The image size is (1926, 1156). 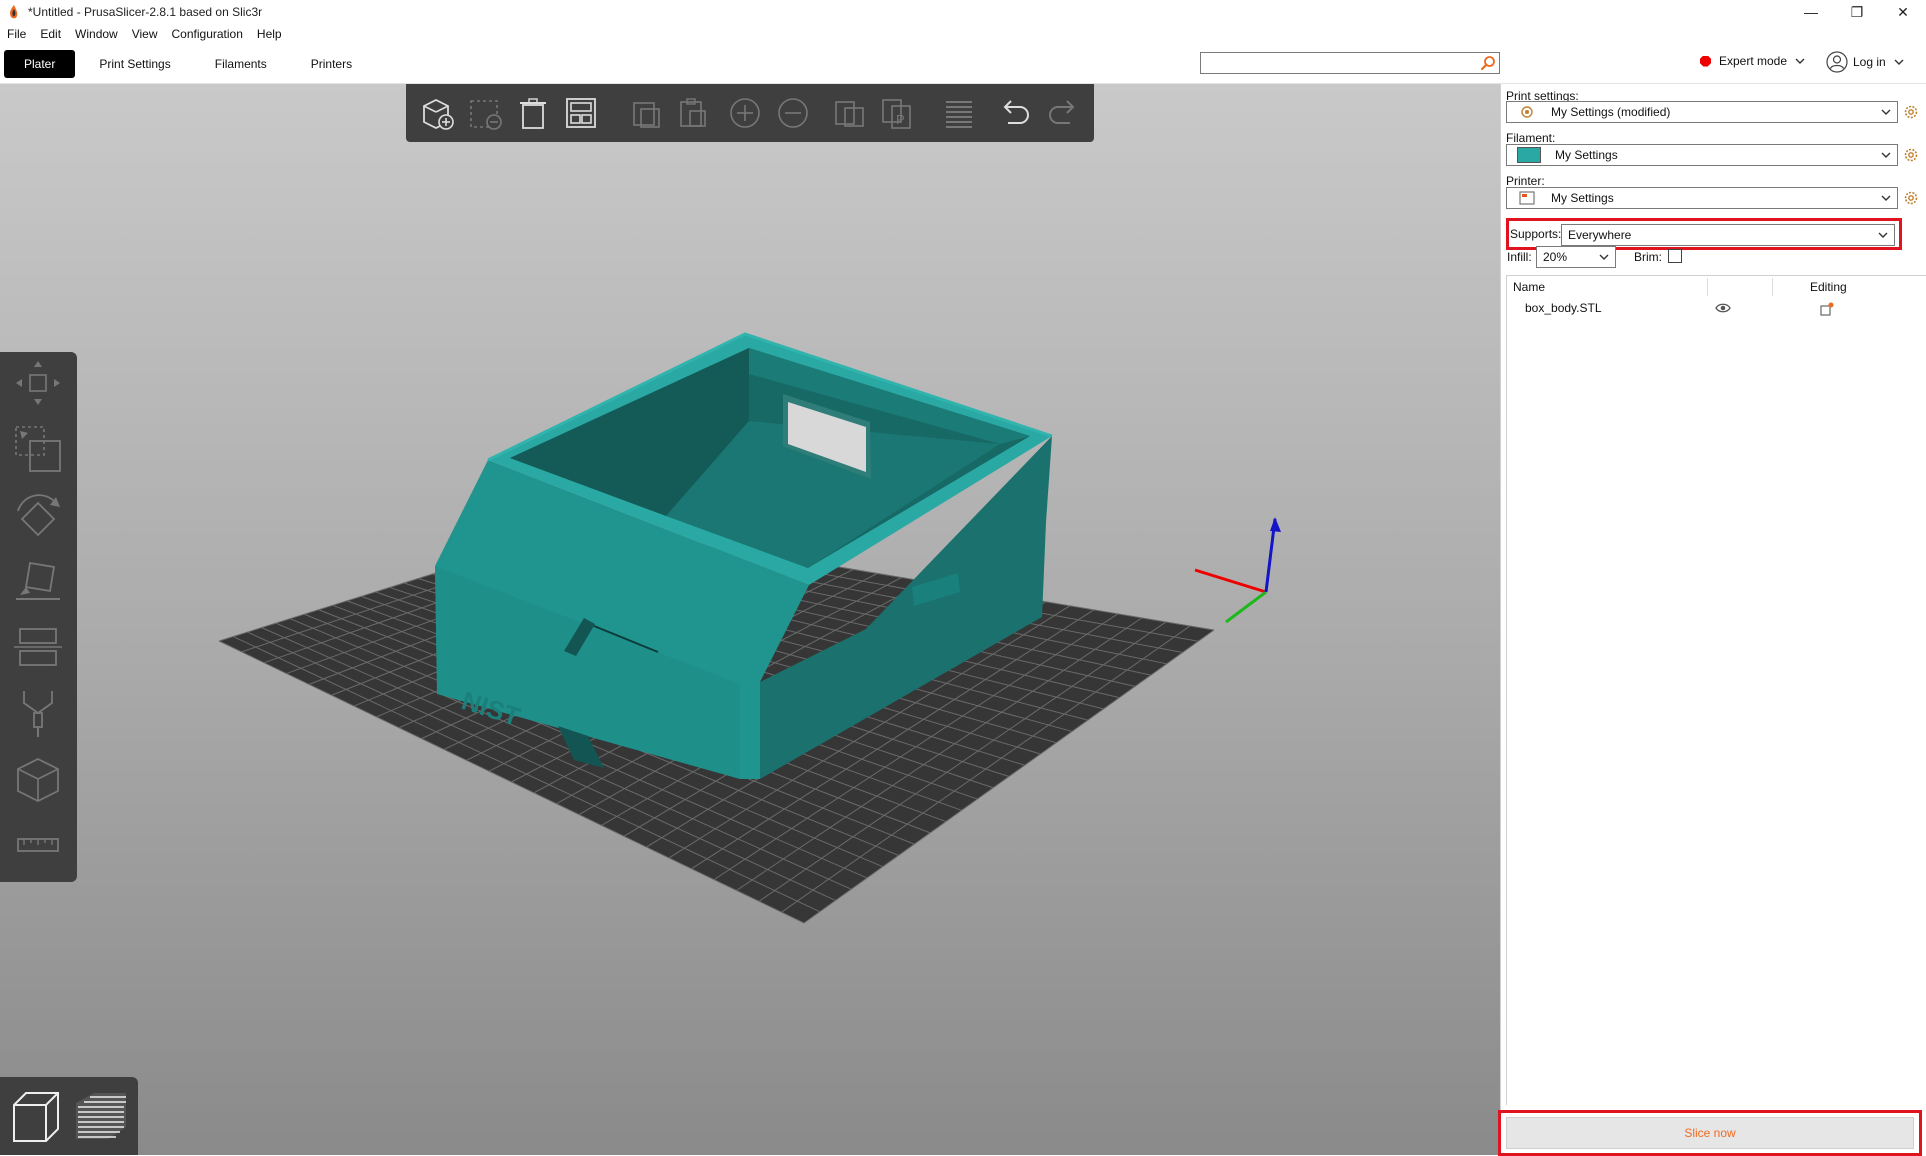 I want to click on search-input, so click(x=1350, y=63).